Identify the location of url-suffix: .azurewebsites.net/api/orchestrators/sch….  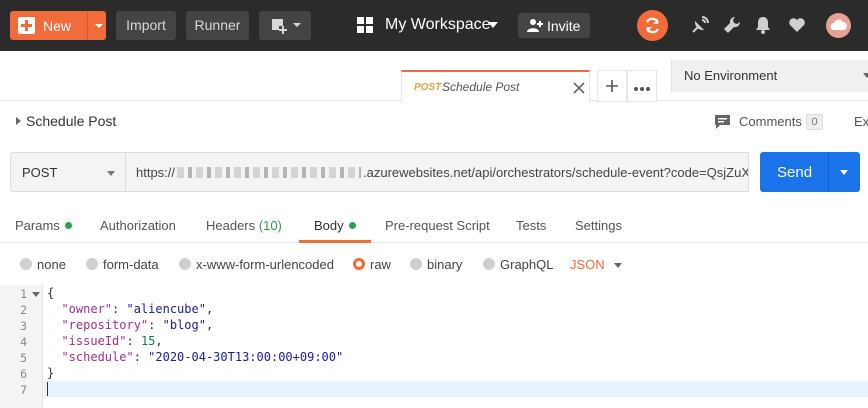
(556, 172).